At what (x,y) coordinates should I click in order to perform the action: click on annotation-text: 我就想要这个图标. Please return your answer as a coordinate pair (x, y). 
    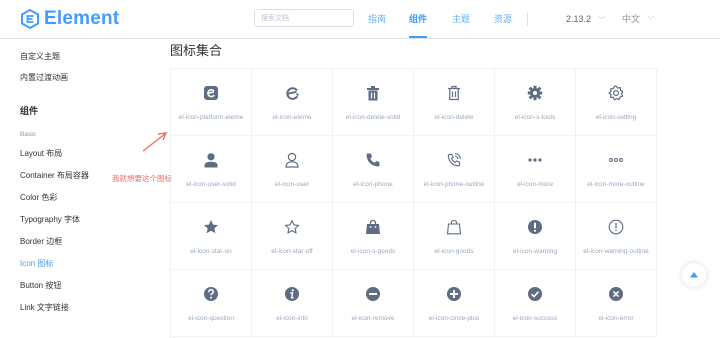
    Looking at the image, I should click on (142, 178).